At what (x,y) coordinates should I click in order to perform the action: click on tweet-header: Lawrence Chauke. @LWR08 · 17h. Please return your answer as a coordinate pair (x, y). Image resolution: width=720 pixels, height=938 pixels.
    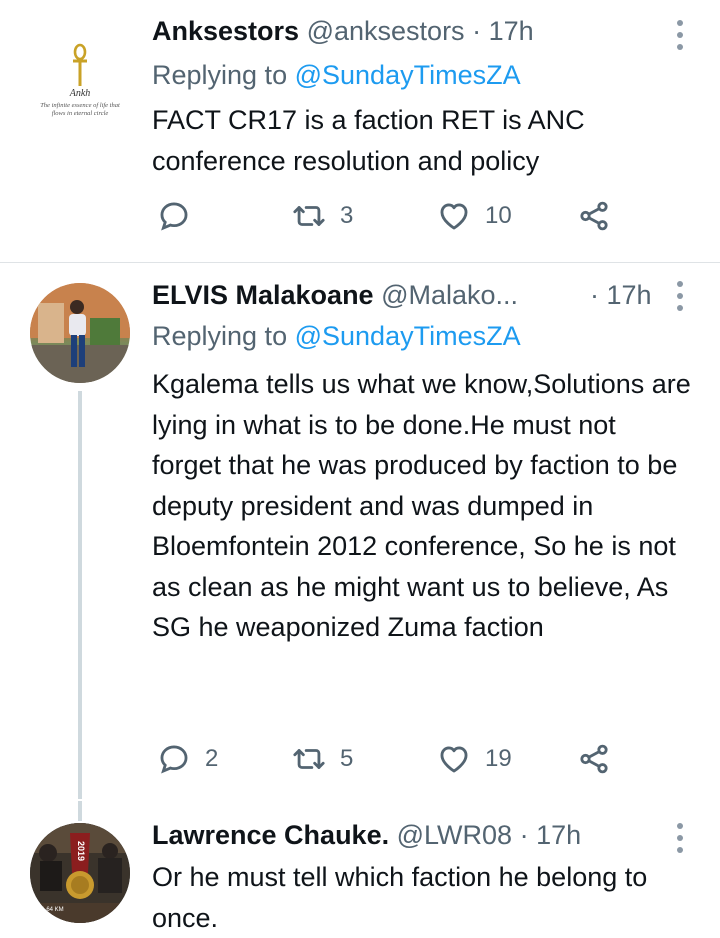
    Looking at the image, I should click on (366, 835).